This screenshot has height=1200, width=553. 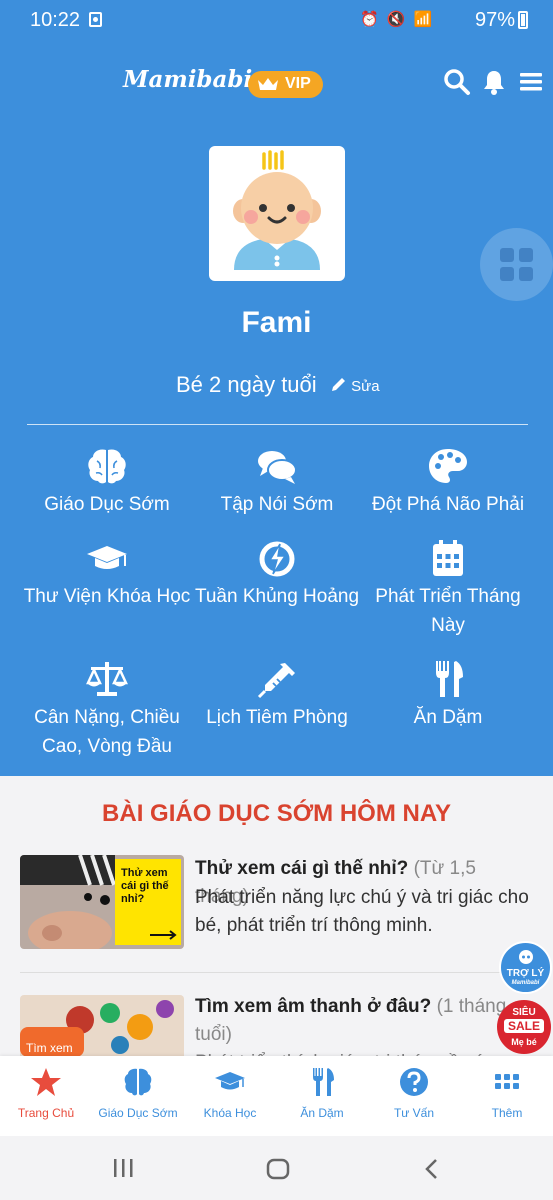 I want to click on feature-label: Đột Phá Não Phải, so click(x=448, y=504).